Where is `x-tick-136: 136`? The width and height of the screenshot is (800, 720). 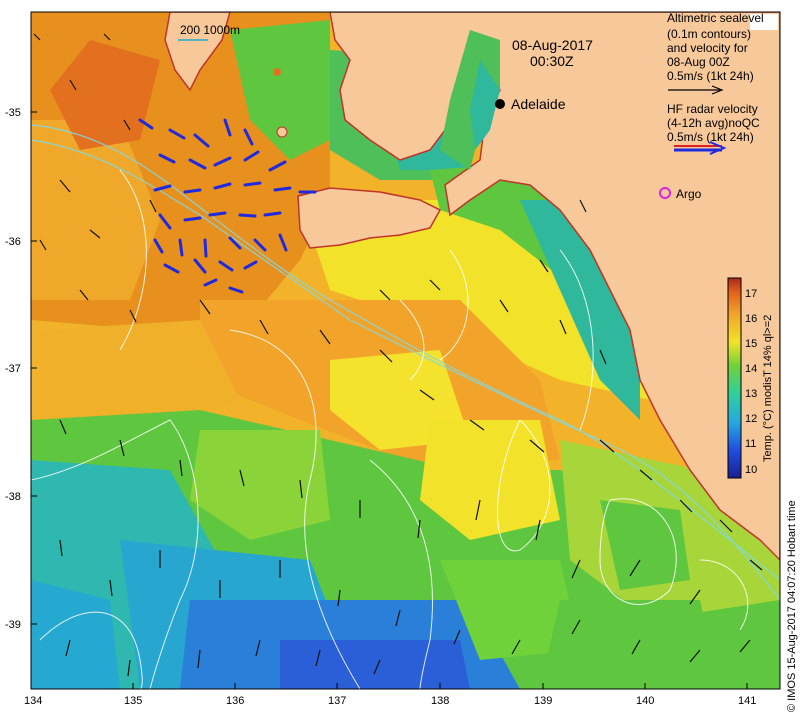 x-tick-136: 136 is located at coordinates (235, 701).